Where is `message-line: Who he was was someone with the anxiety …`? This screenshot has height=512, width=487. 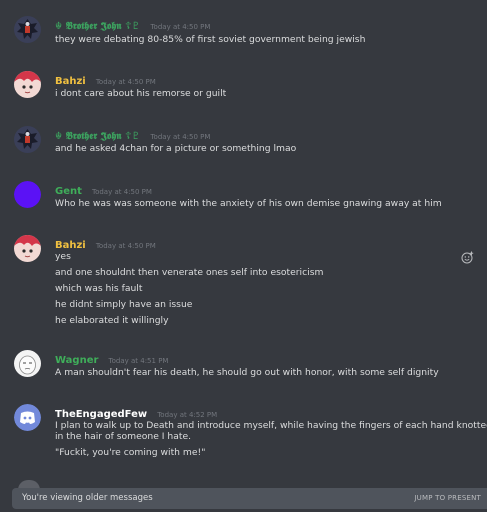 message-line: Who he was was someone with the anxiety … is located at coordinates (248, 203).